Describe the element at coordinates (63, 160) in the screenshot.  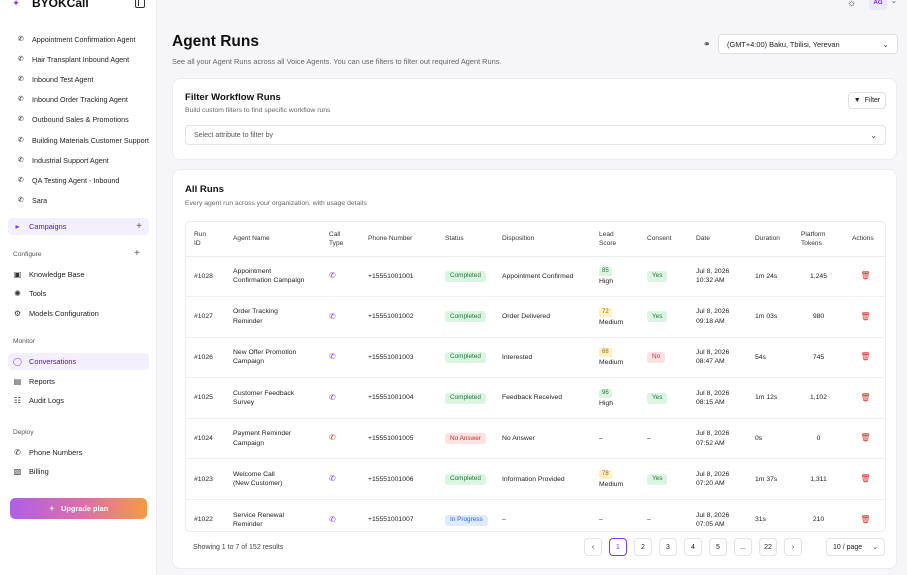
I see `sidebar-agent-item: ✆ Industrial Support Agent` at that location.